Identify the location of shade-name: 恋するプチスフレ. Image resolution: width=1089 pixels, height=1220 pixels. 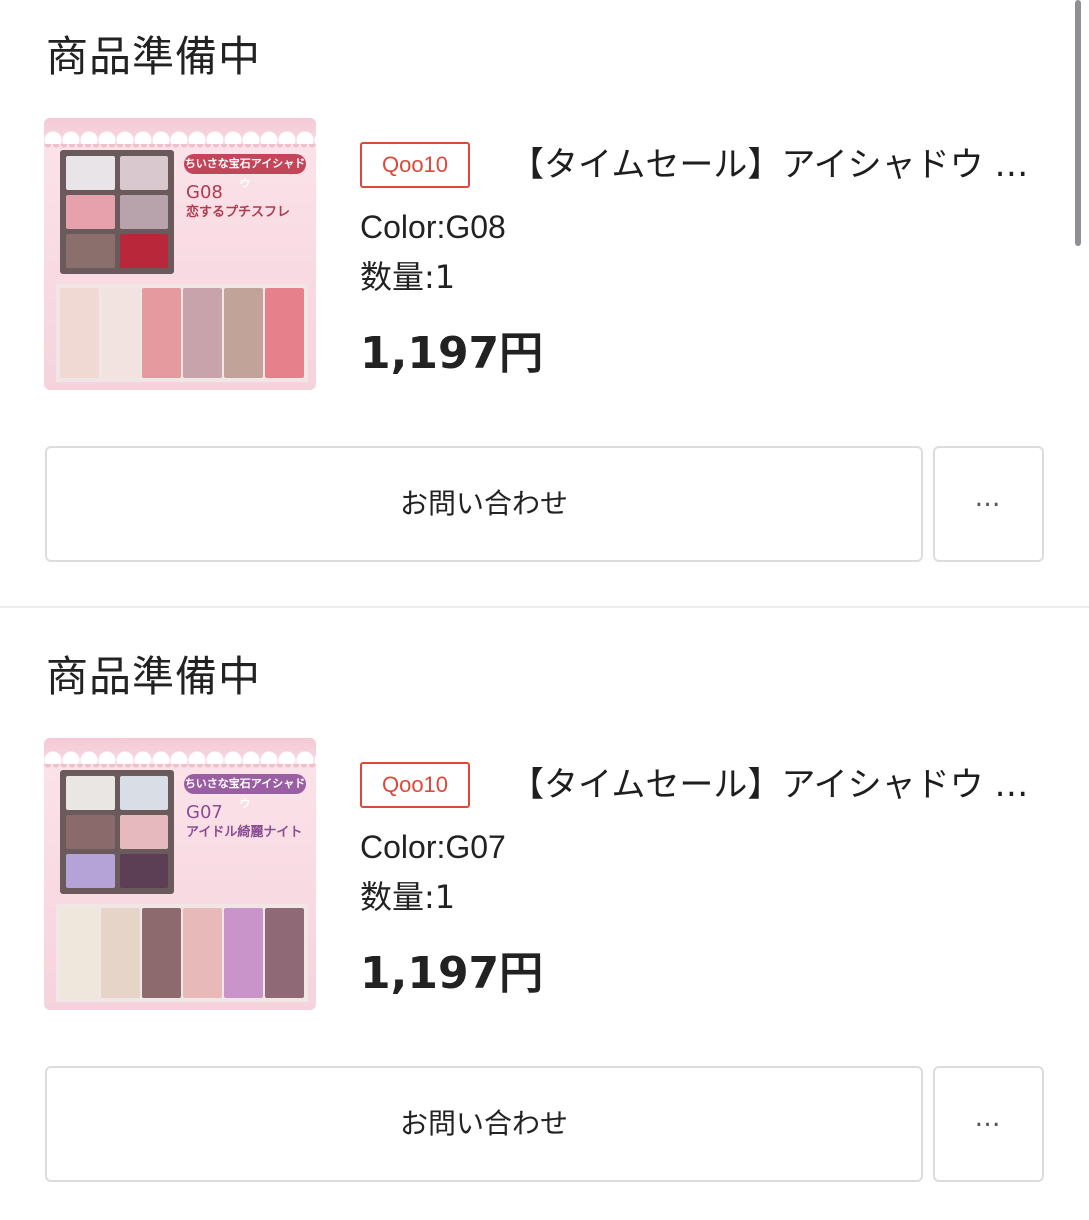
(238, 212).